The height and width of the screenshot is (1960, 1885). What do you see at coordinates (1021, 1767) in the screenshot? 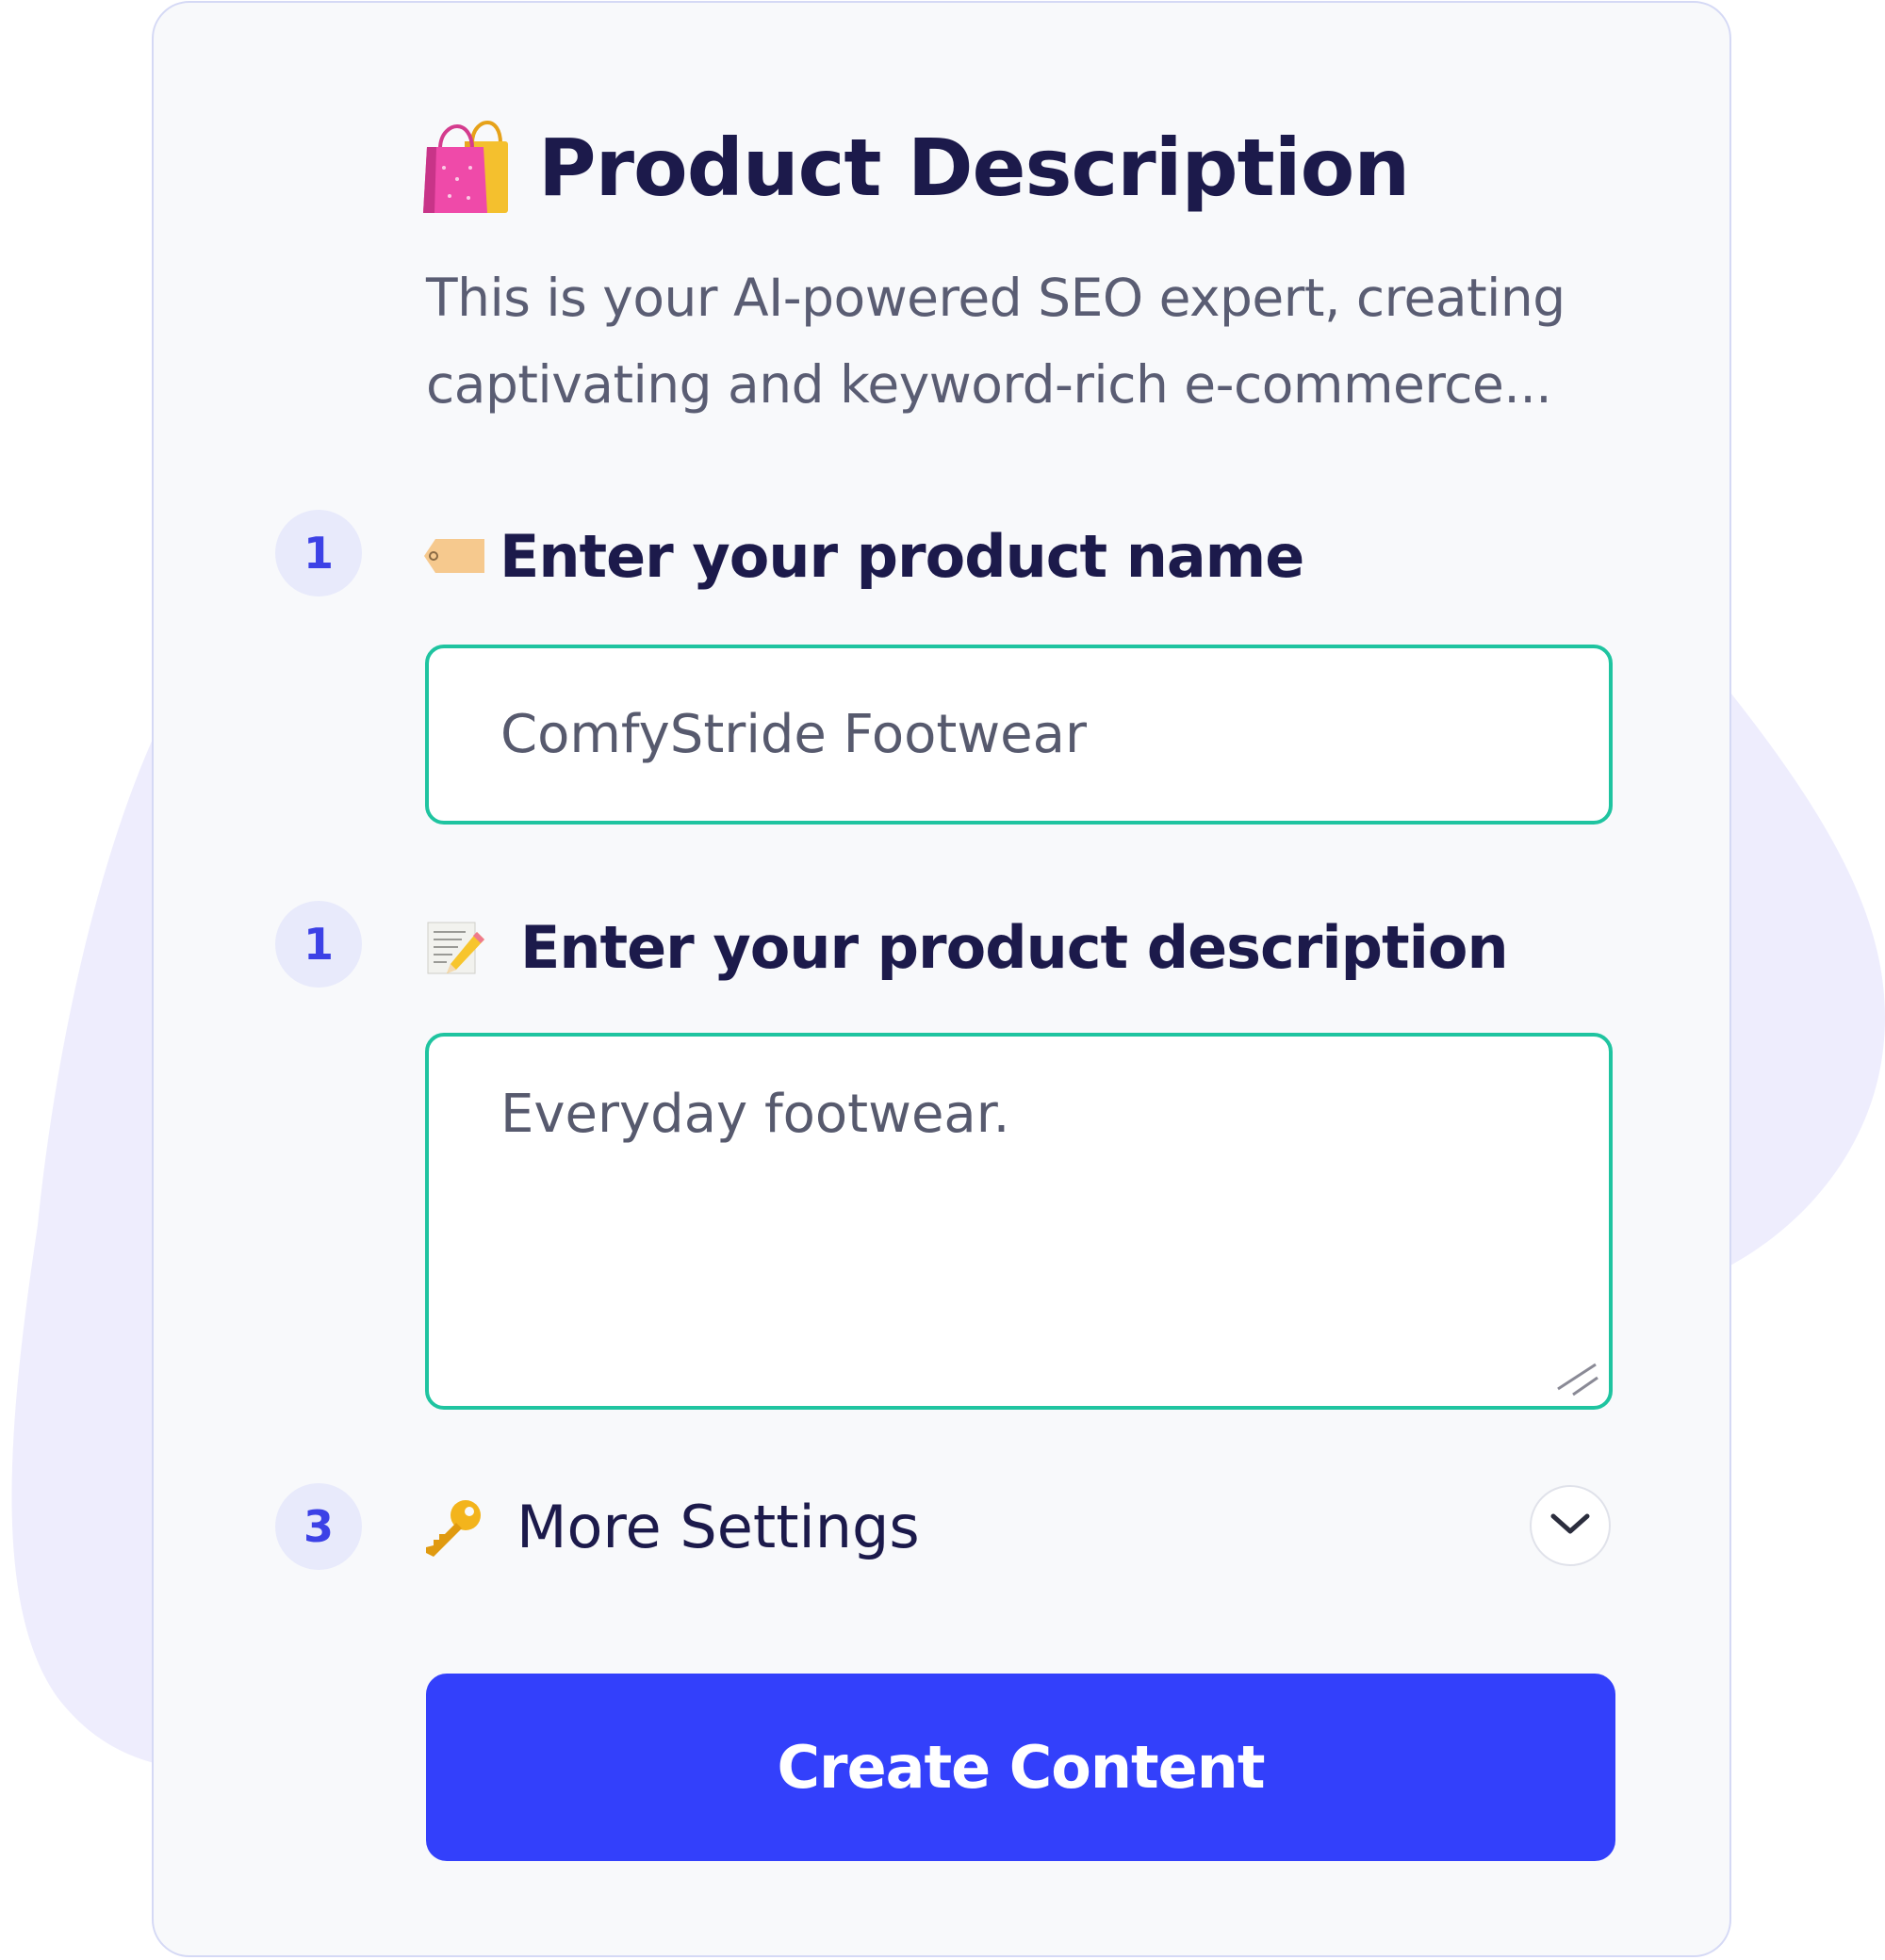
I see `create-content-button: Create Content` at bounding box center [1021, 1767].